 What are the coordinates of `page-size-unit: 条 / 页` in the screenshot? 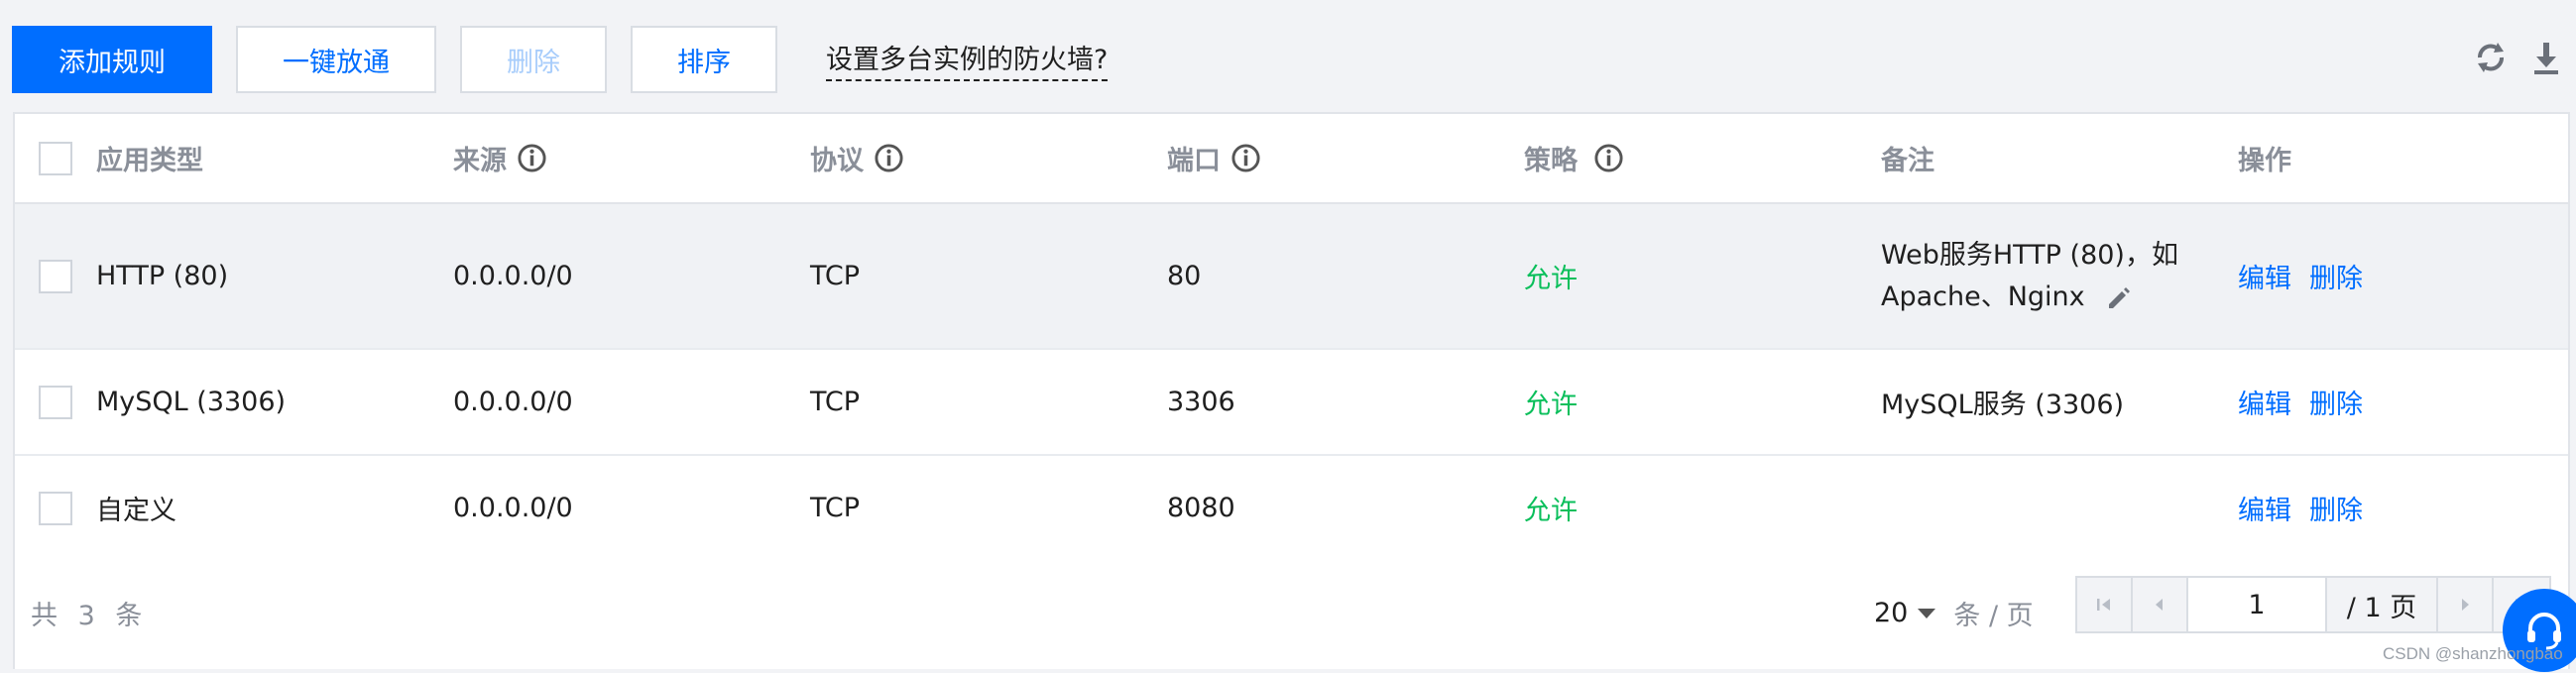 It's located at (1994, 616).